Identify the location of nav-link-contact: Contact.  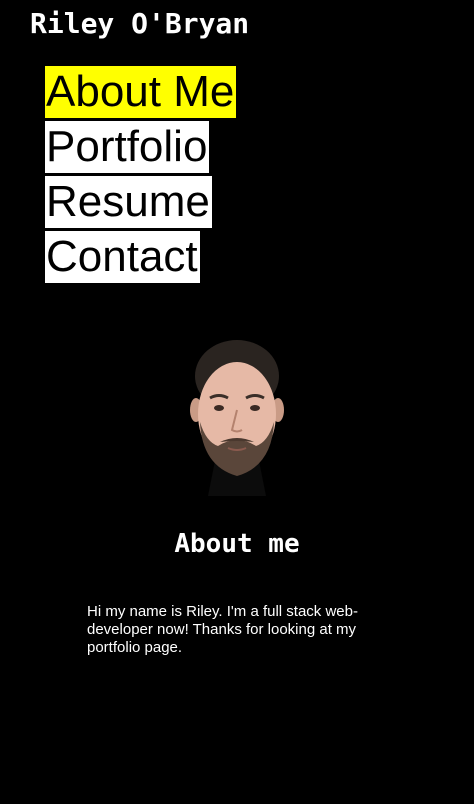
(122, 257).